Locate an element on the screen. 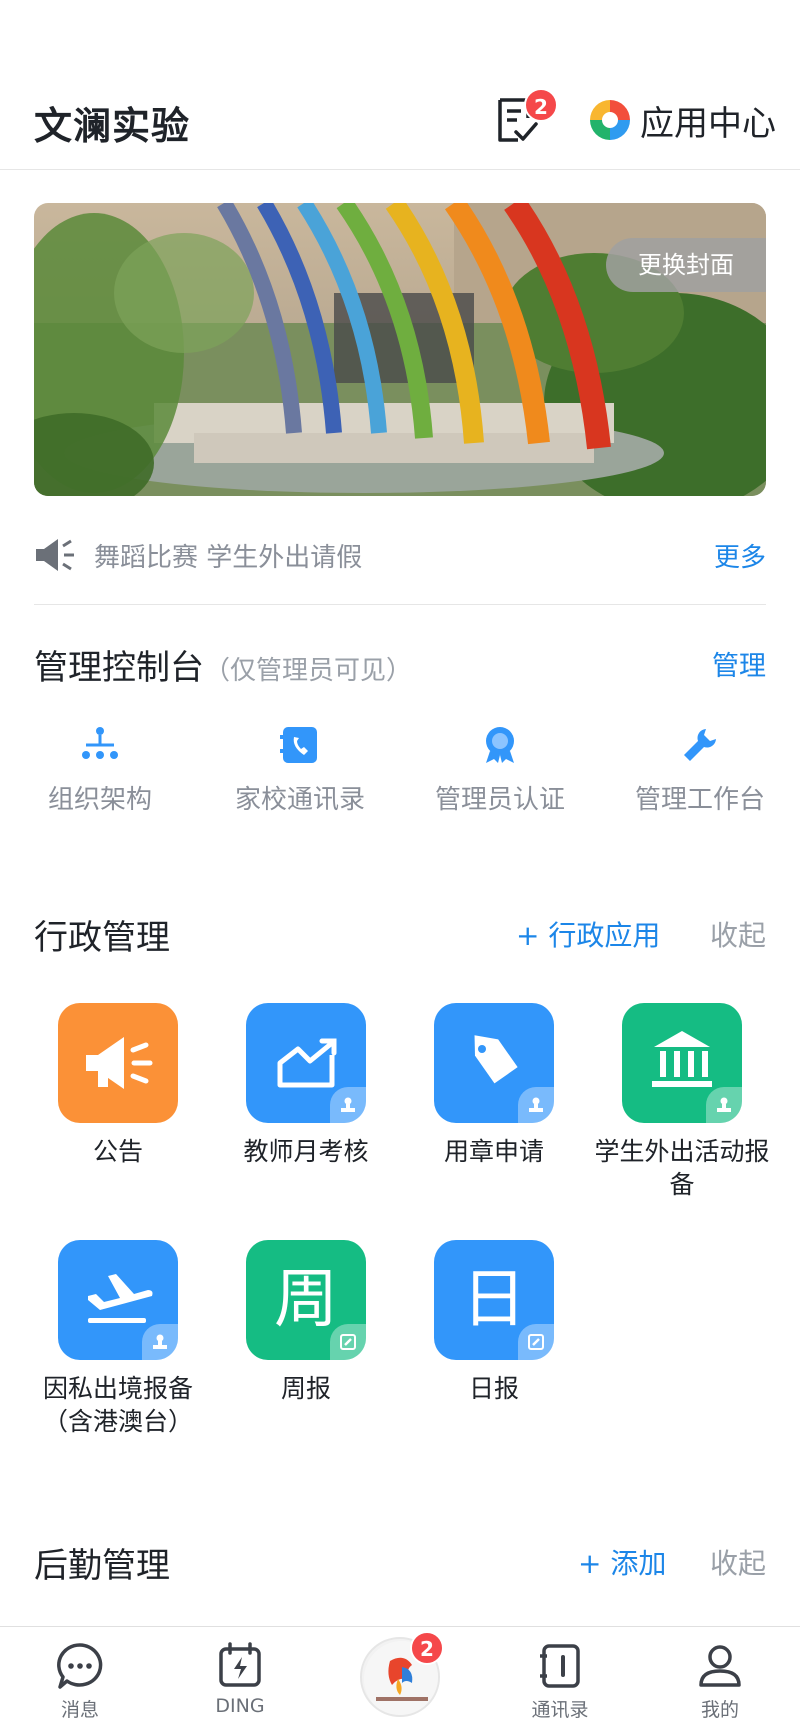 This screenshot has height=1733, width=800. contacts-icon is located at coordinates (560, 1666).